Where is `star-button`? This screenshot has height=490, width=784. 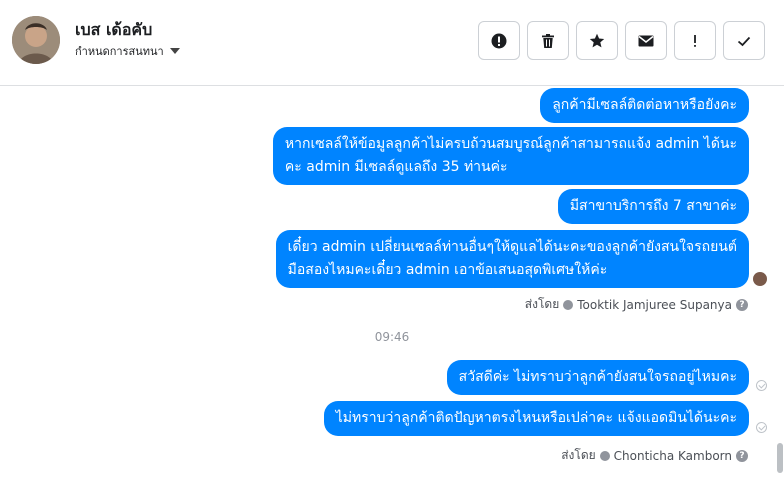 star-button is located at coordinates (597, 40).